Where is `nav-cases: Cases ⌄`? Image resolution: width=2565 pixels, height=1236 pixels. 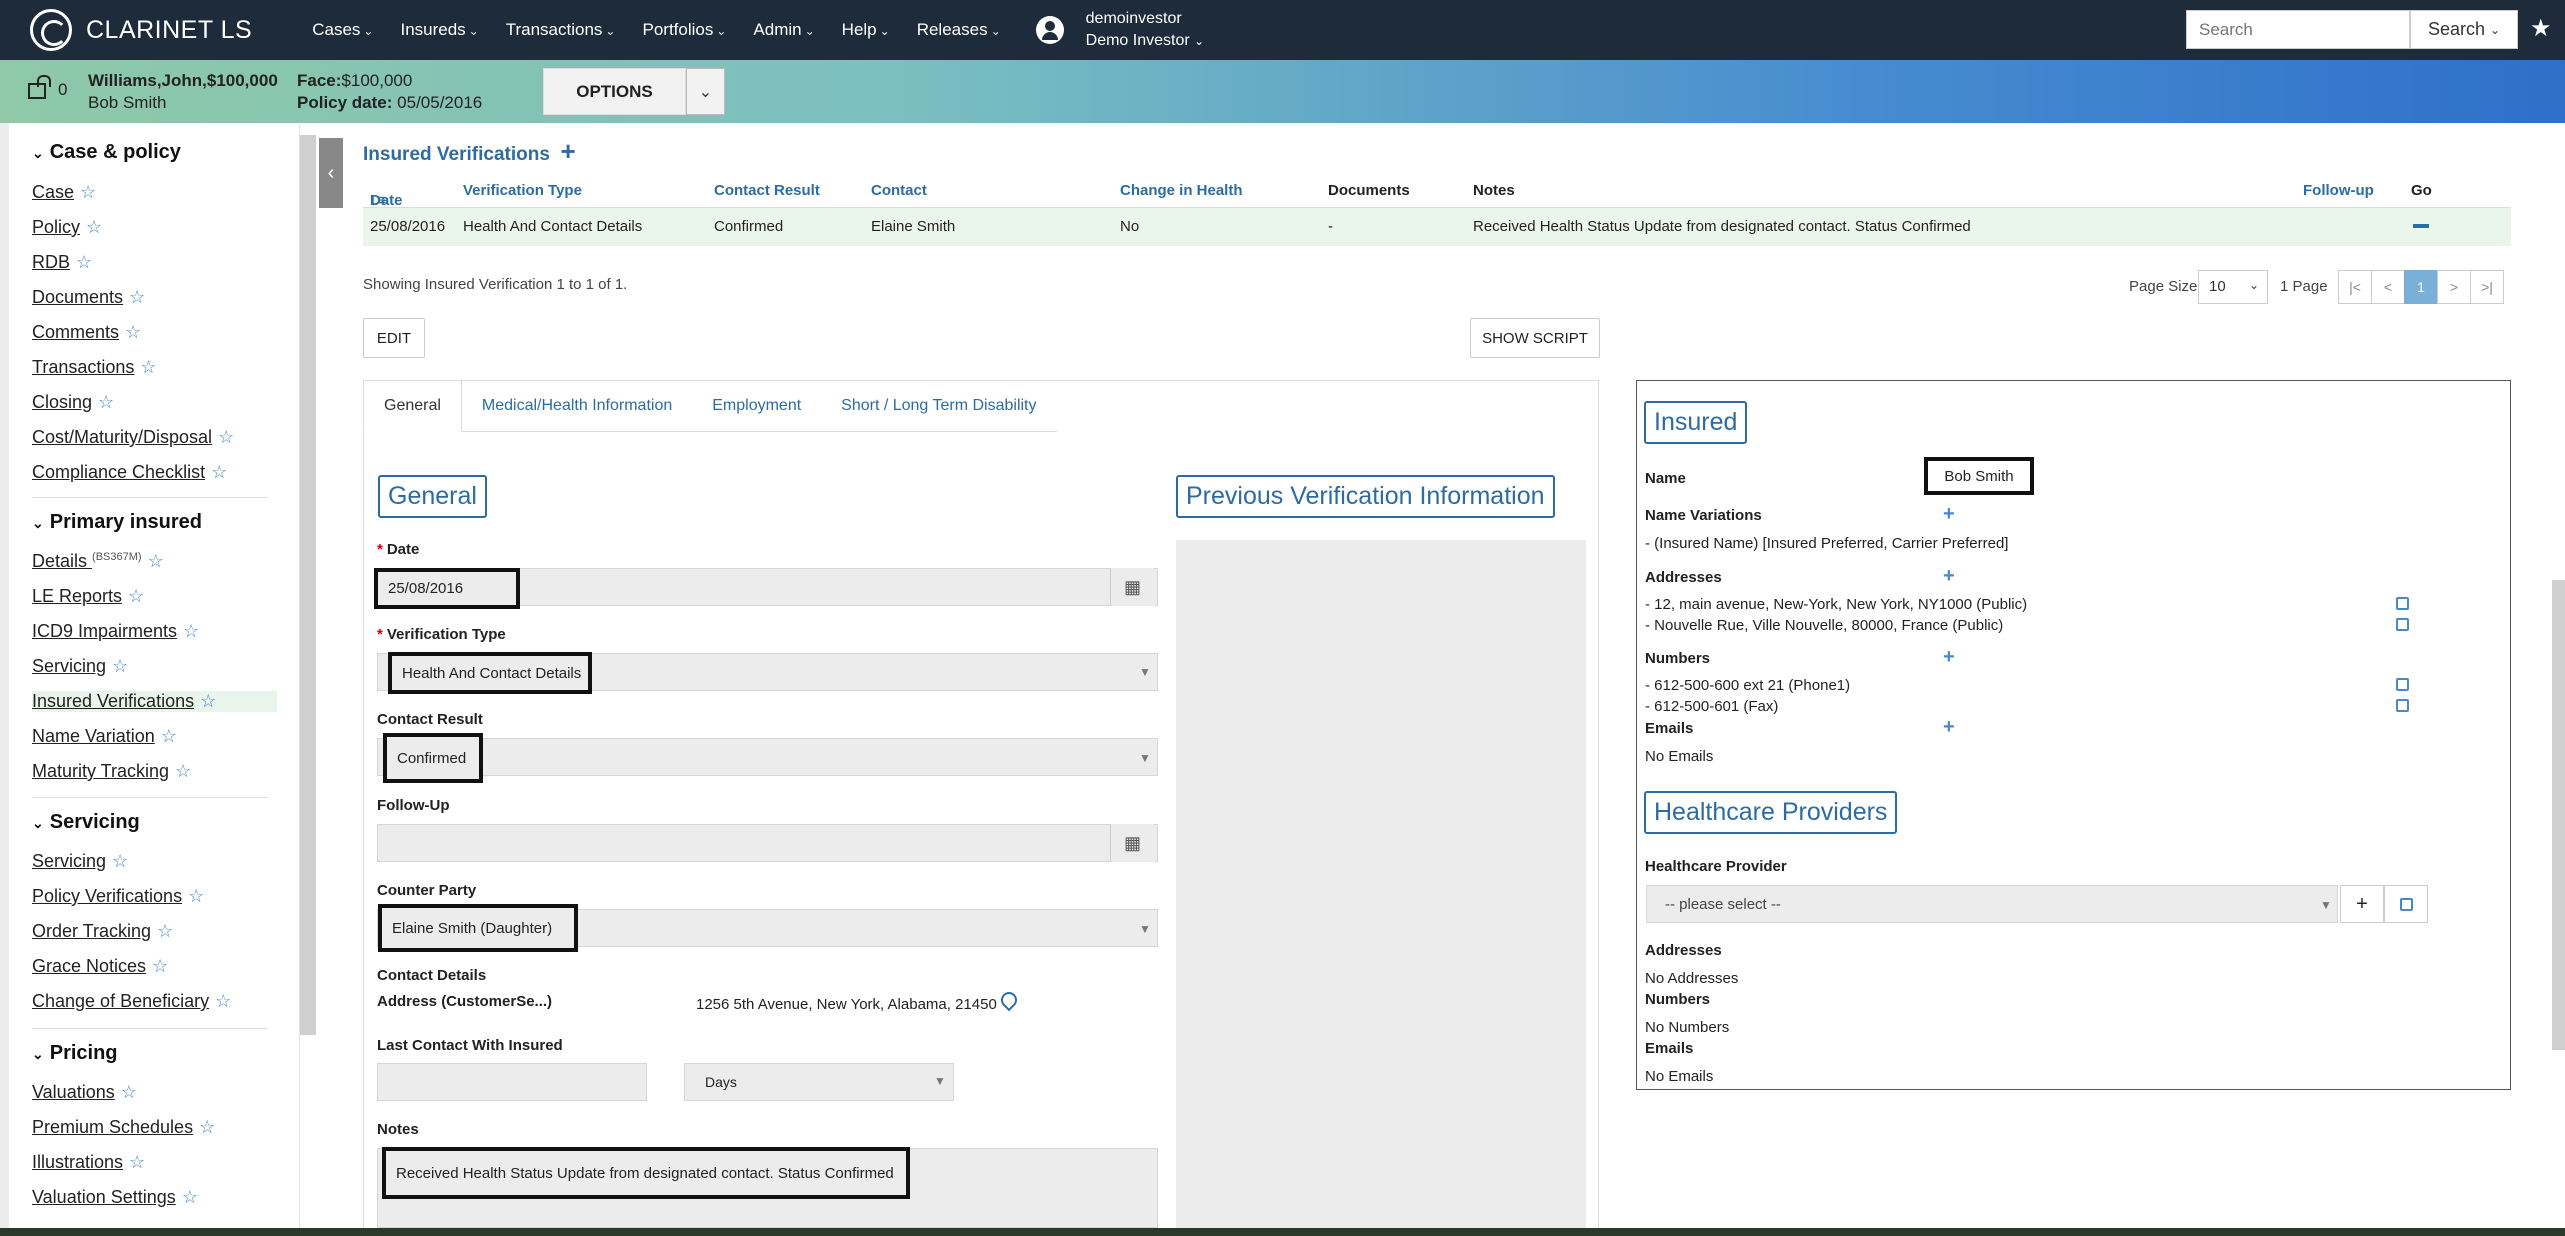
nav-cases: Cases ⌄ is located at coordinates (342, 30).